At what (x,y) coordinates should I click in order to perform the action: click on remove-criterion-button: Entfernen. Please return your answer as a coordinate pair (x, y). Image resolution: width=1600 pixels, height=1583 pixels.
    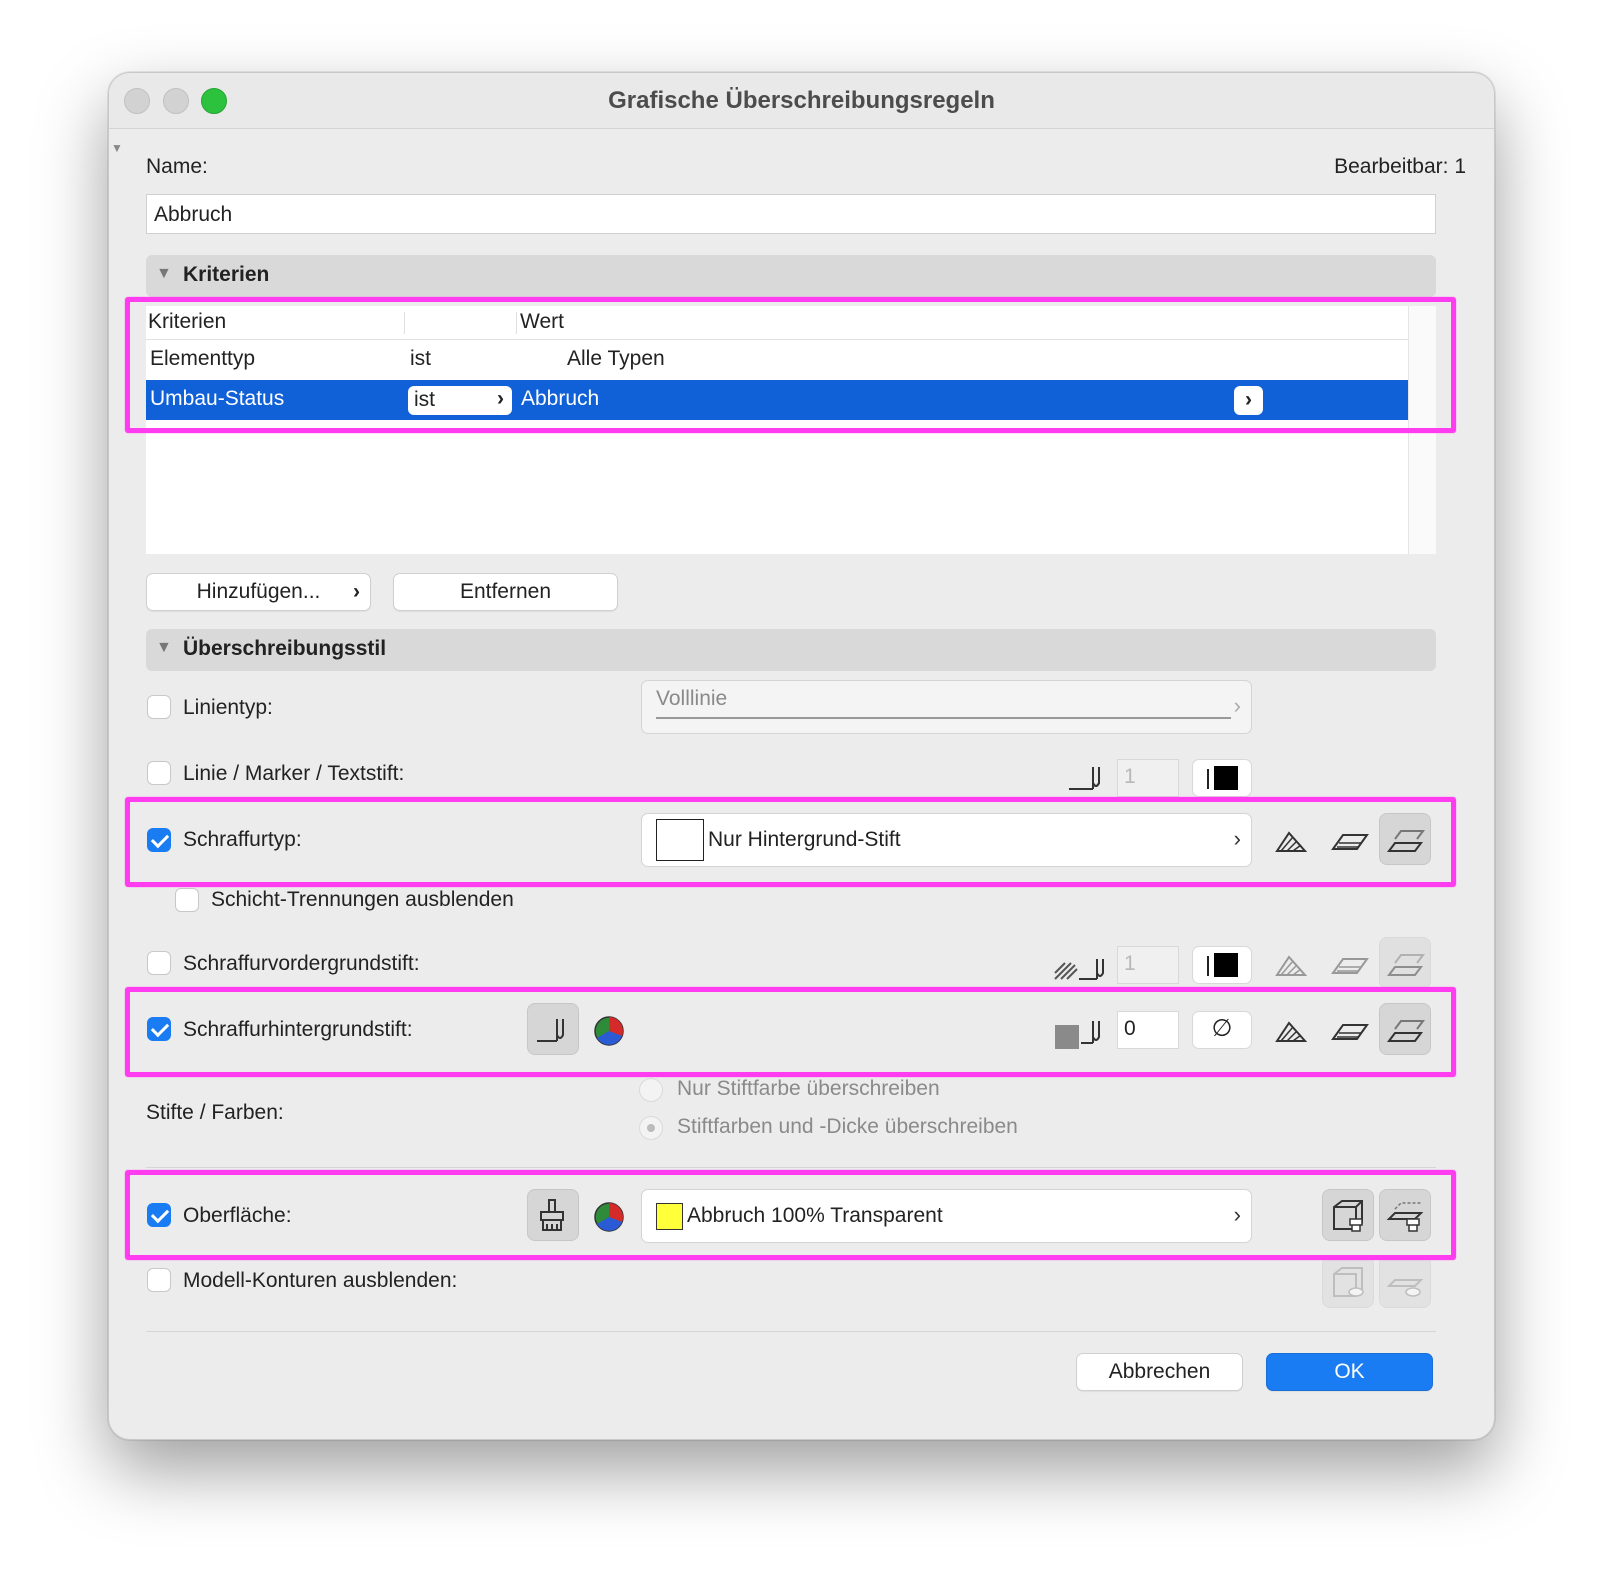
    Looking at the image, I should click on (505, 592).